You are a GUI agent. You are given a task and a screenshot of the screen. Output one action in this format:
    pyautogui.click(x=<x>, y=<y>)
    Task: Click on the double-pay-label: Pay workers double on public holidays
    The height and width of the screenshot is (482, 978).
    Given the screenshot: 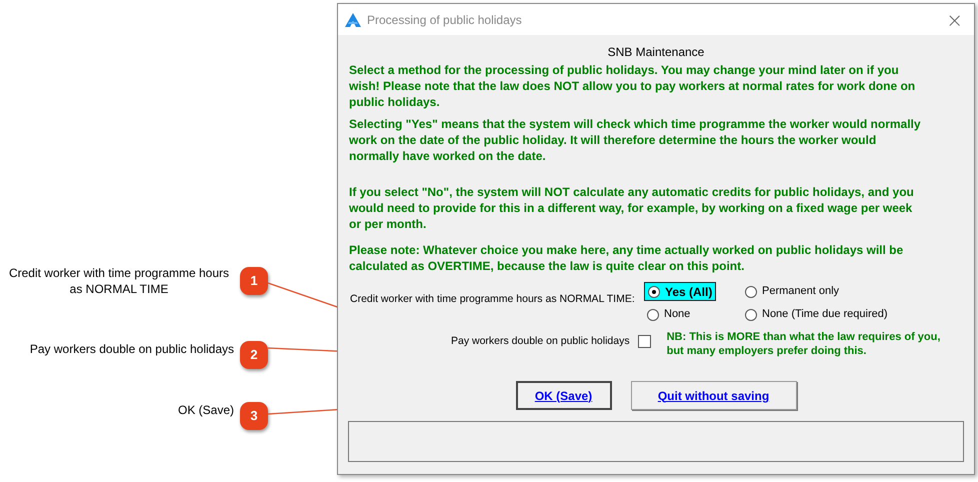 What is the action you would take?
    pyautogui.click(x=540, y=341)
    